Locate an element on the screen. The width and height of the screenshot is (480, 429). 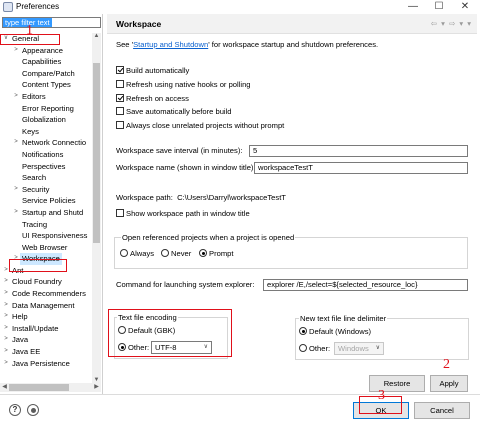
tree-hscroll-thumb is located at coordinates (39, 387).